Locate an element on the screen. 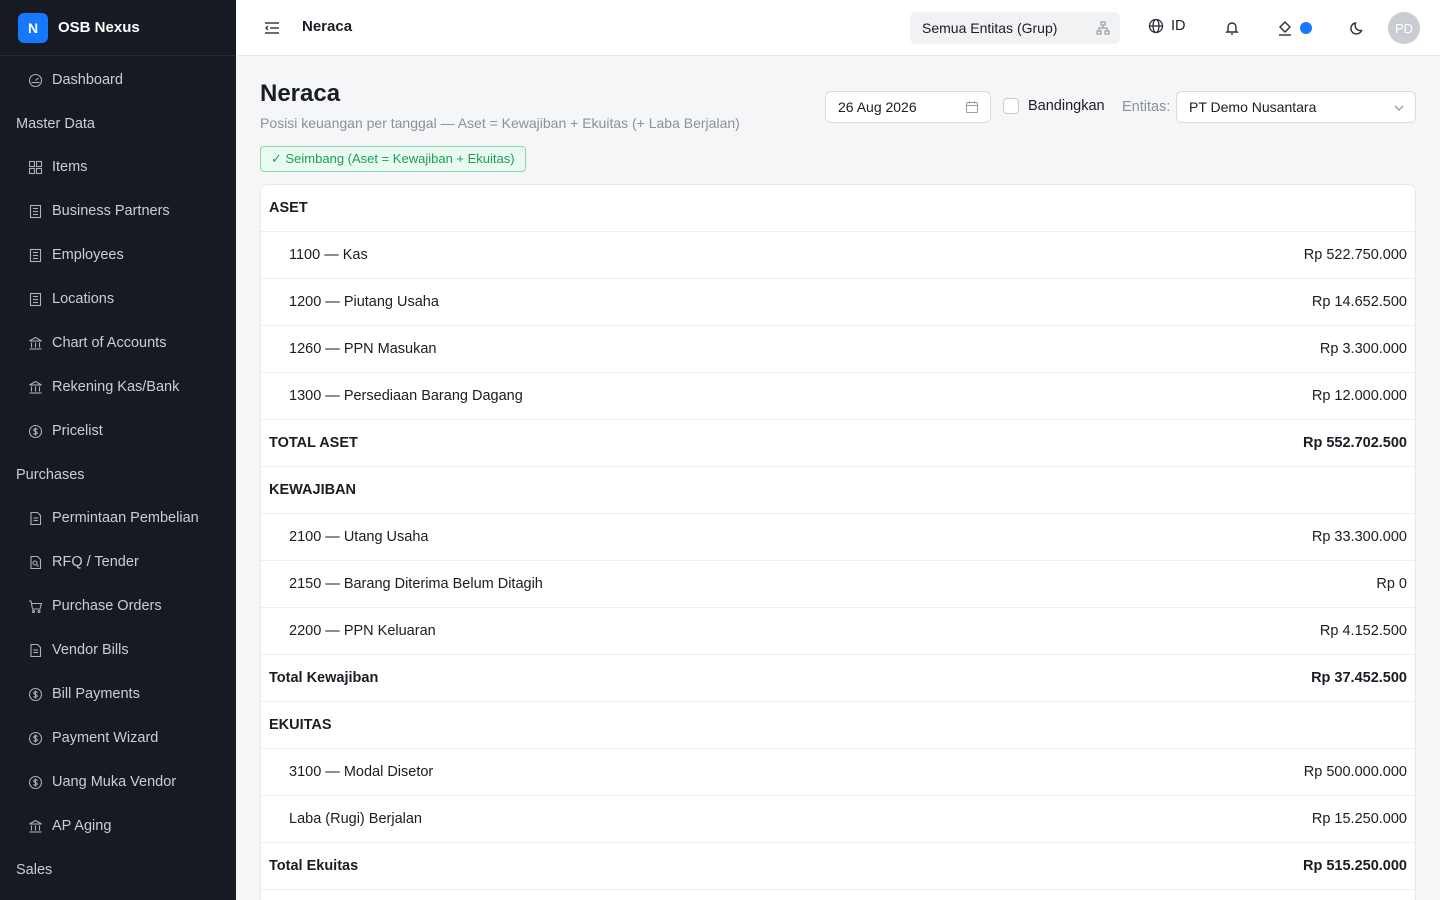 Image resolution: width=1440 pixels, height=900 pixels. sidebar-item-label: RFQ / Tender is located at coordinates (95, 562).